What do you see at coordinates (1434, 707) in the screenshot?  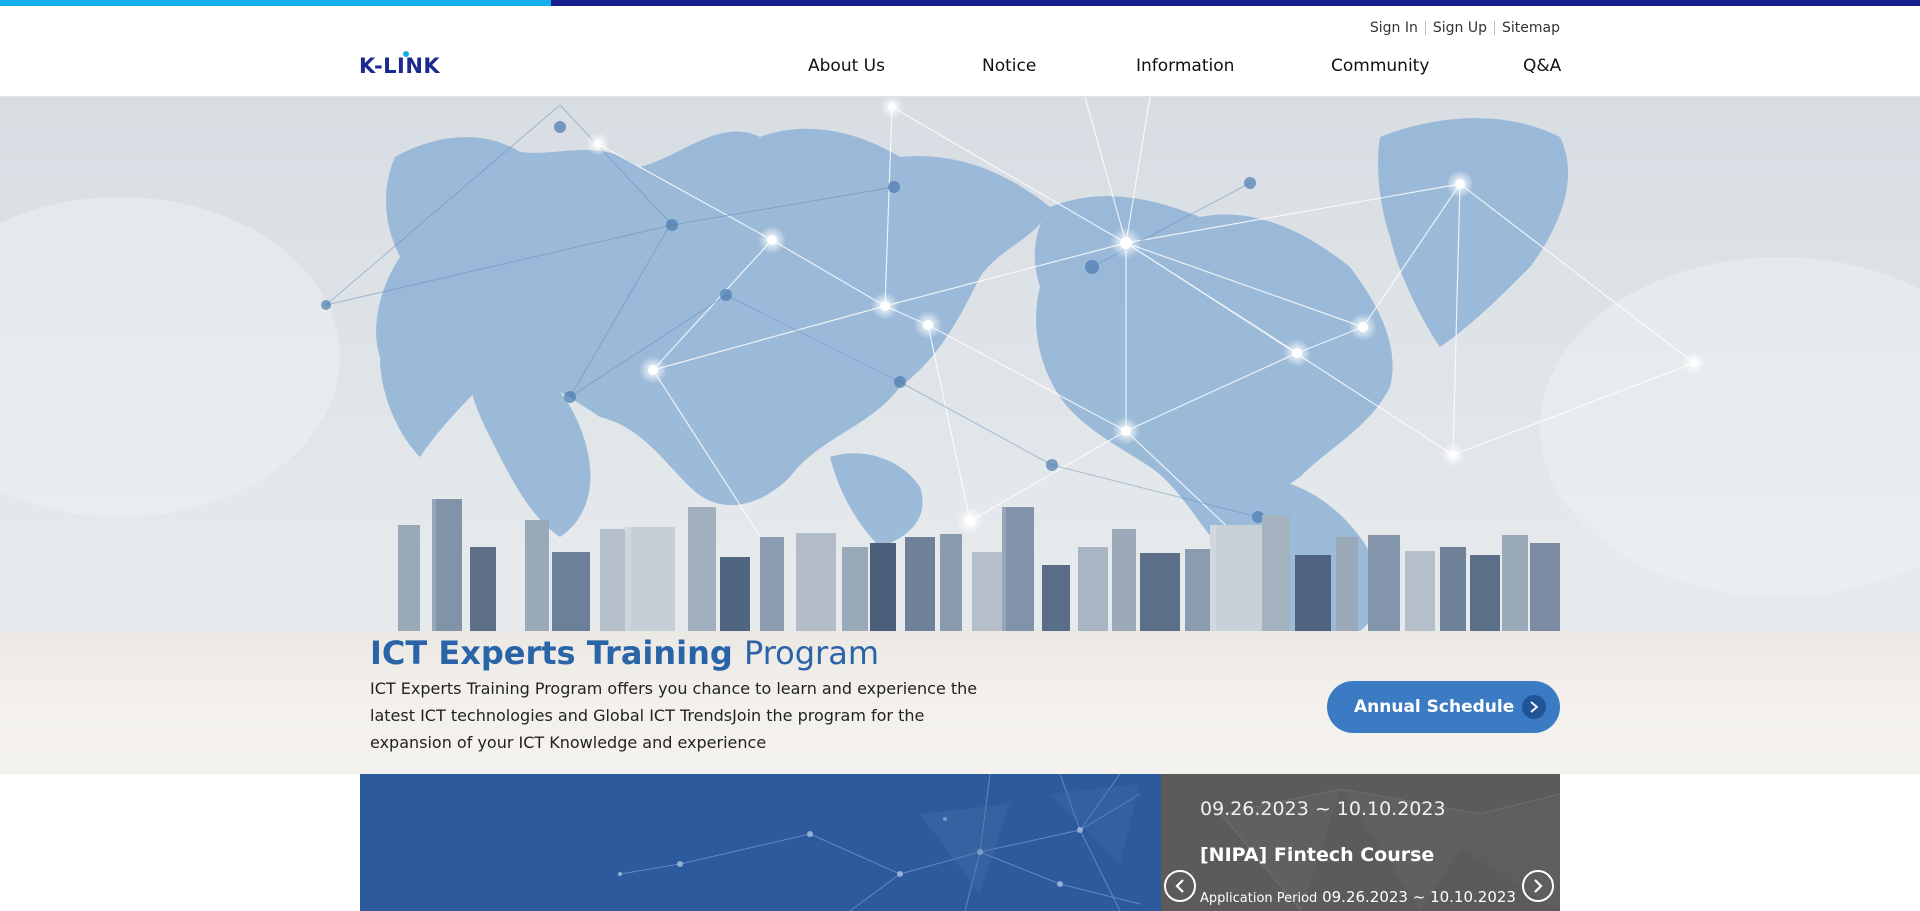 I see `annual-schedule-label: Annual Schedule` at bounding box center [1434, 707].